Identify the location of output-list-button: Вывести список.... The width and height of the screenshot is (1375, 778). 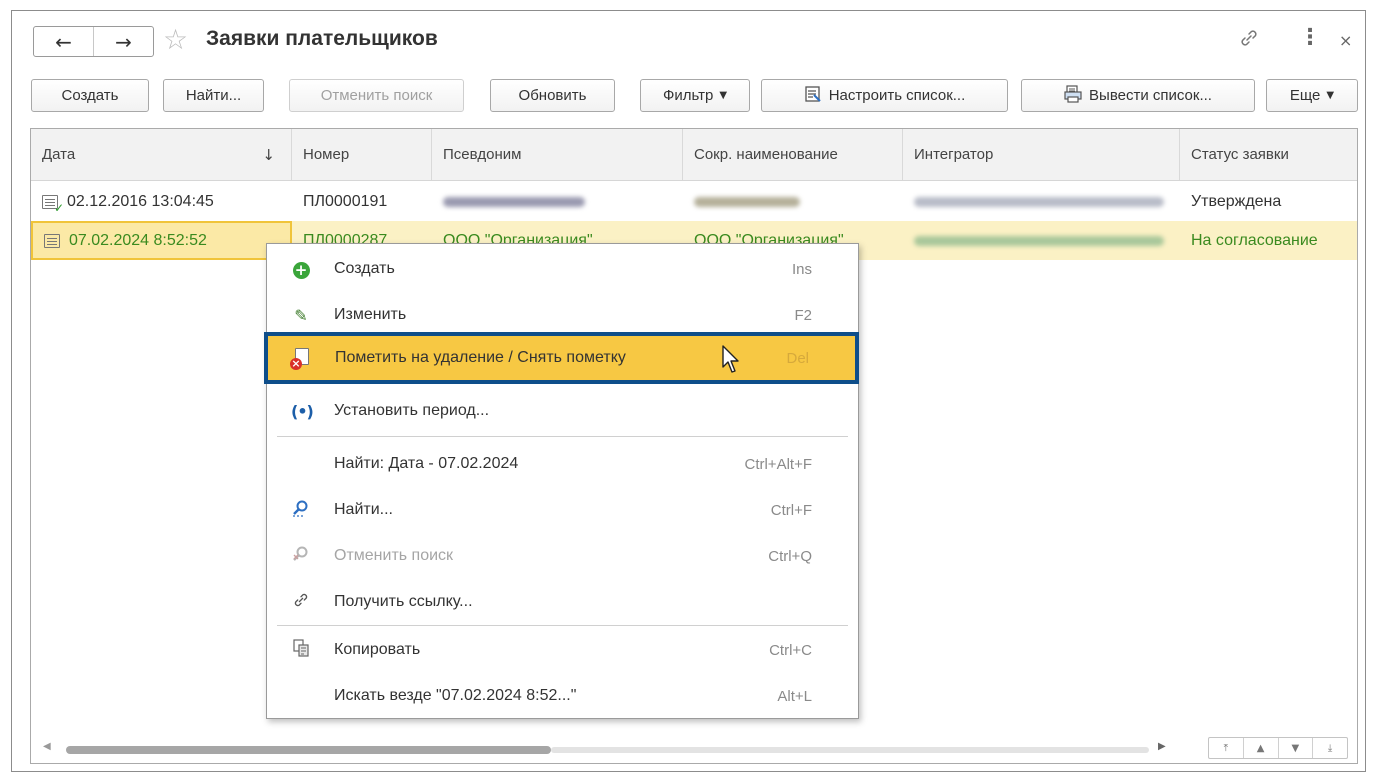
(1138, 95).